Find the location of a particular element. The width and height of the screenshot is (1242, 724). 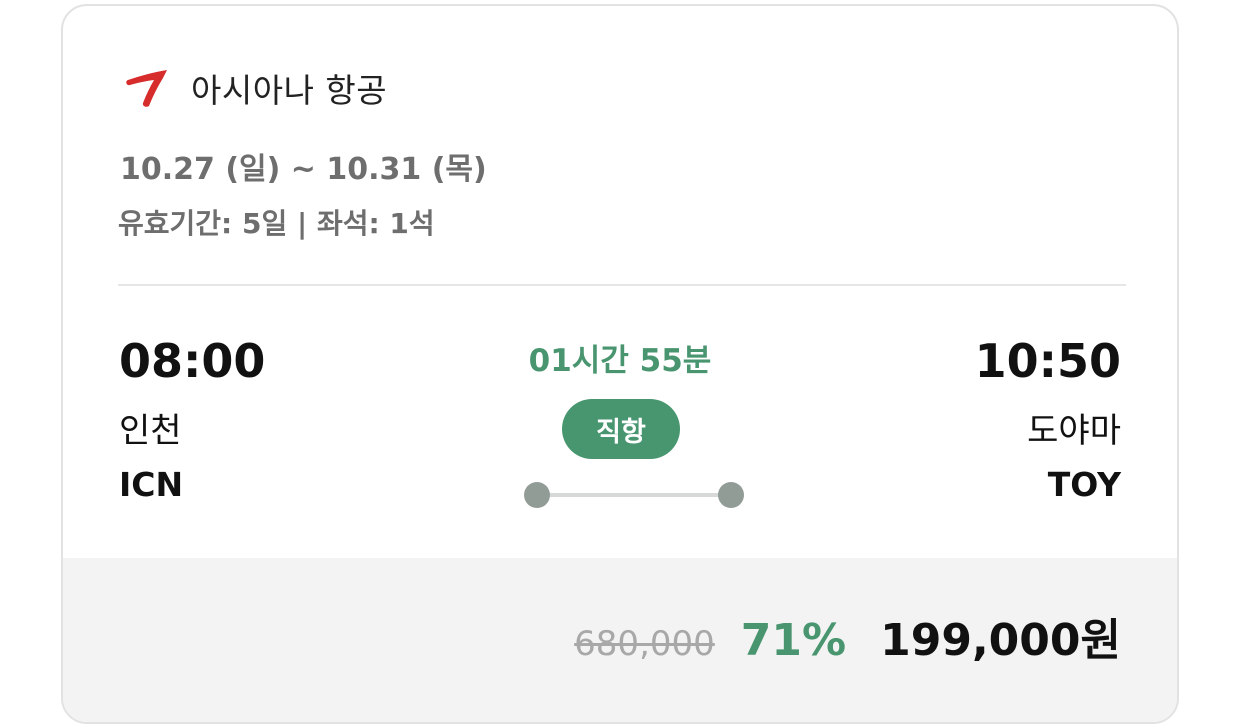

divider is located at coordinates (622, 285).